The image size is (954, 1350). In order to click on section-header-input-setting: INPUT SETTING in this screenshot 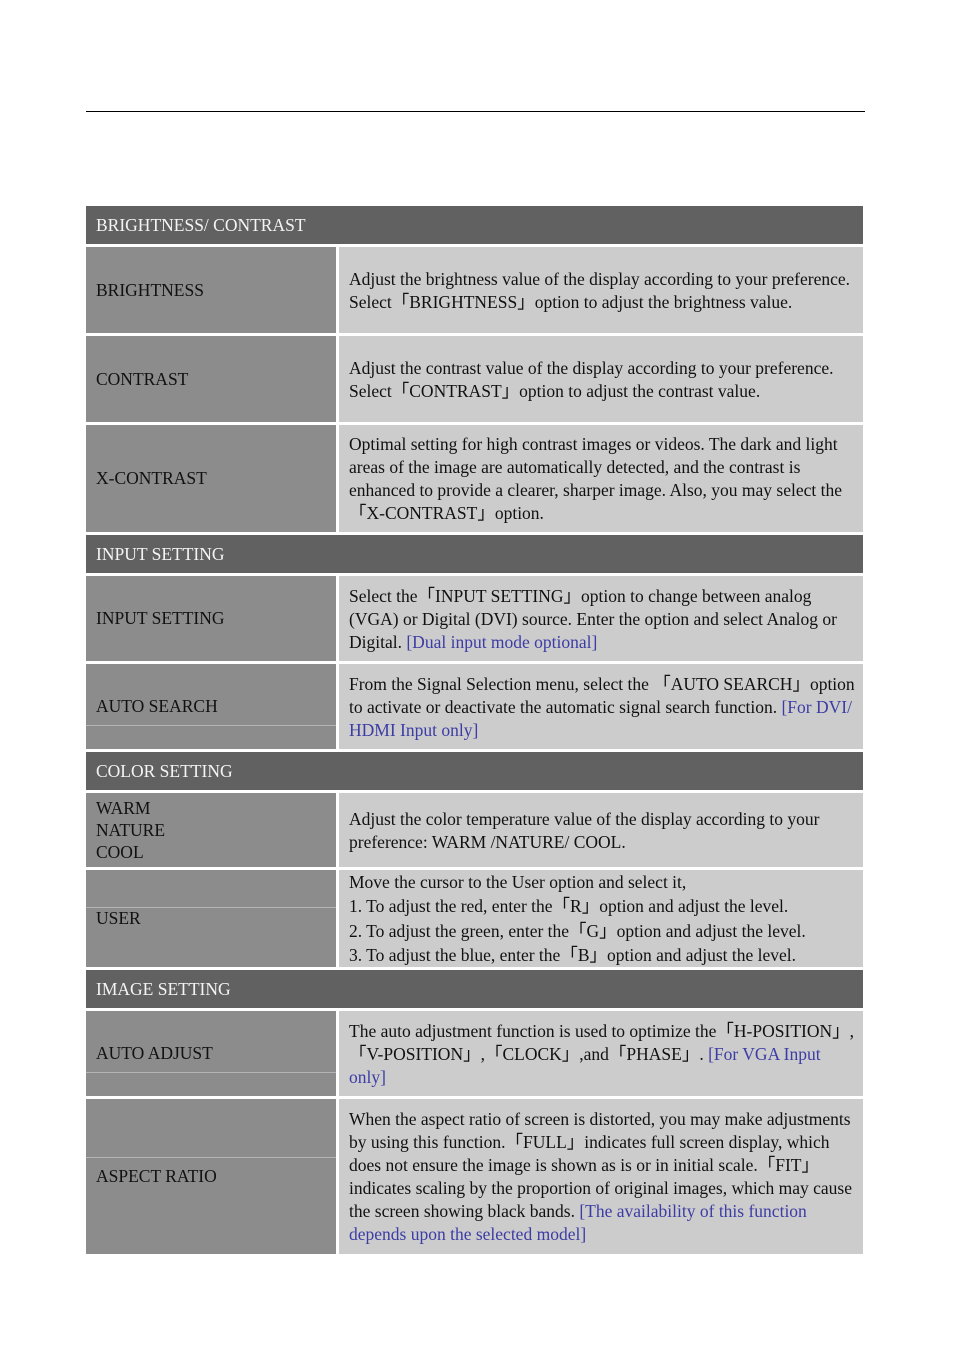, I will do `click(474, 554)`.